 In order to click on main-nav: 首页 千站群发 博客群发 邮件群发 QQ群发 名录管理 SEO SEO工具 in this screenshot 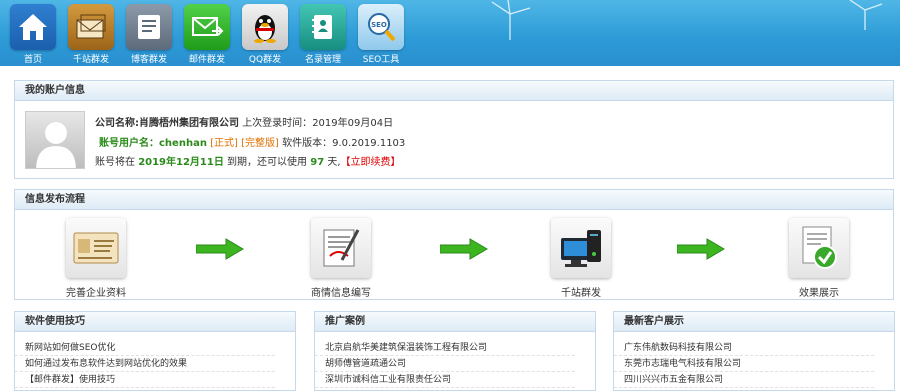, I will do `click(207, 35)`.